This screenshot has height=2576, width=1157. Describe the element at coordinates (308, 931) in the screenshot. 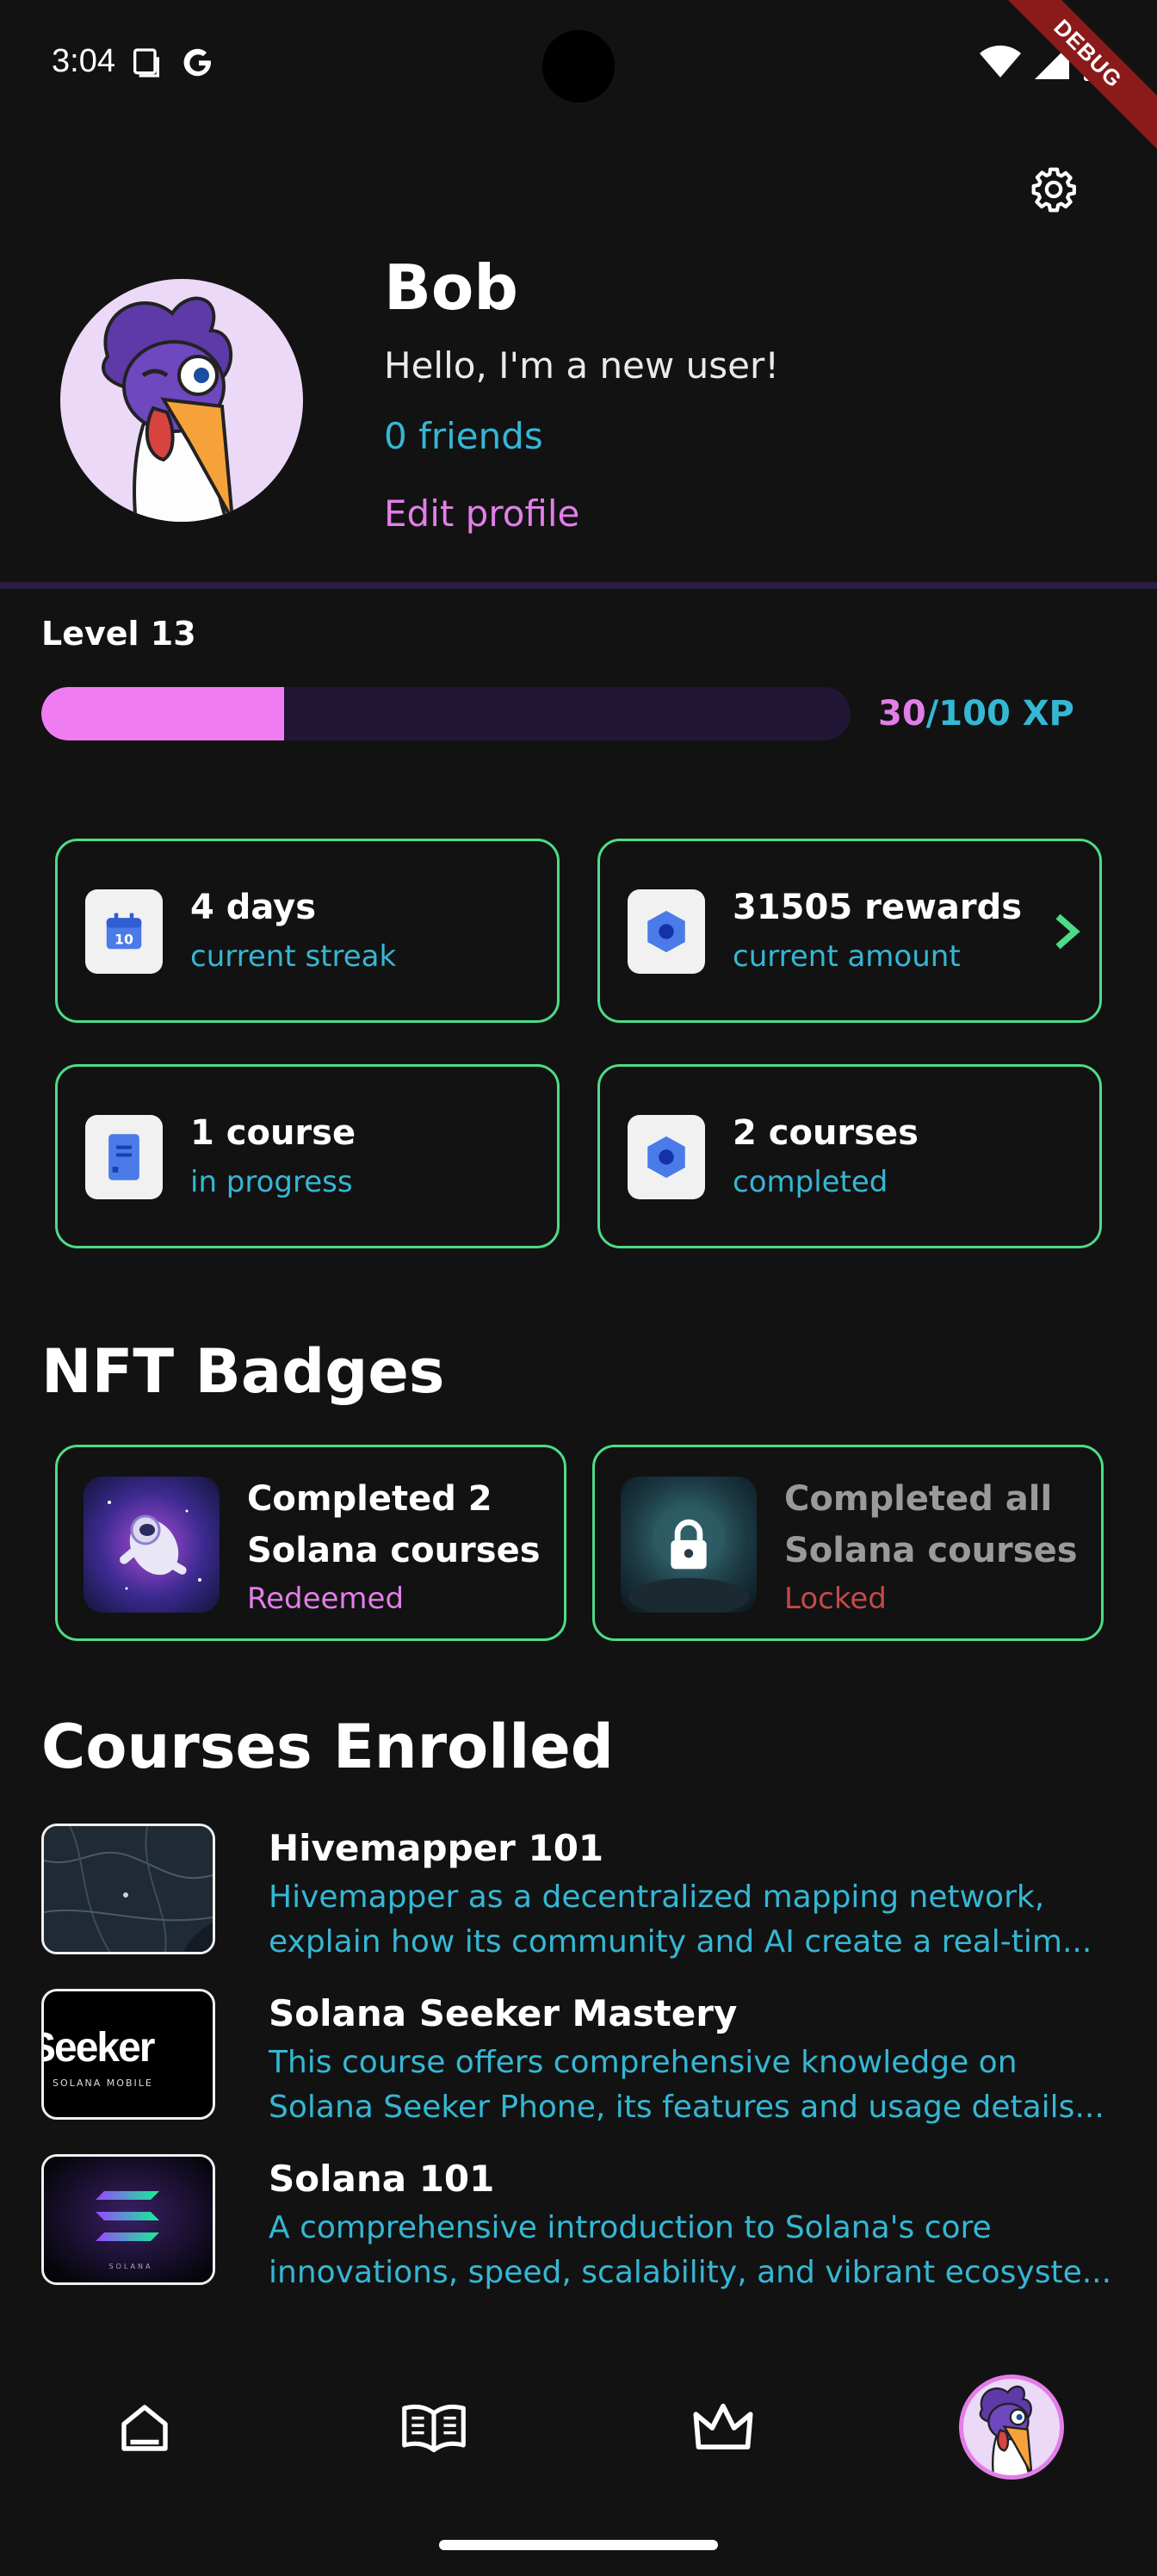

I see `streak-card: 10 4 days current streak` at that location.